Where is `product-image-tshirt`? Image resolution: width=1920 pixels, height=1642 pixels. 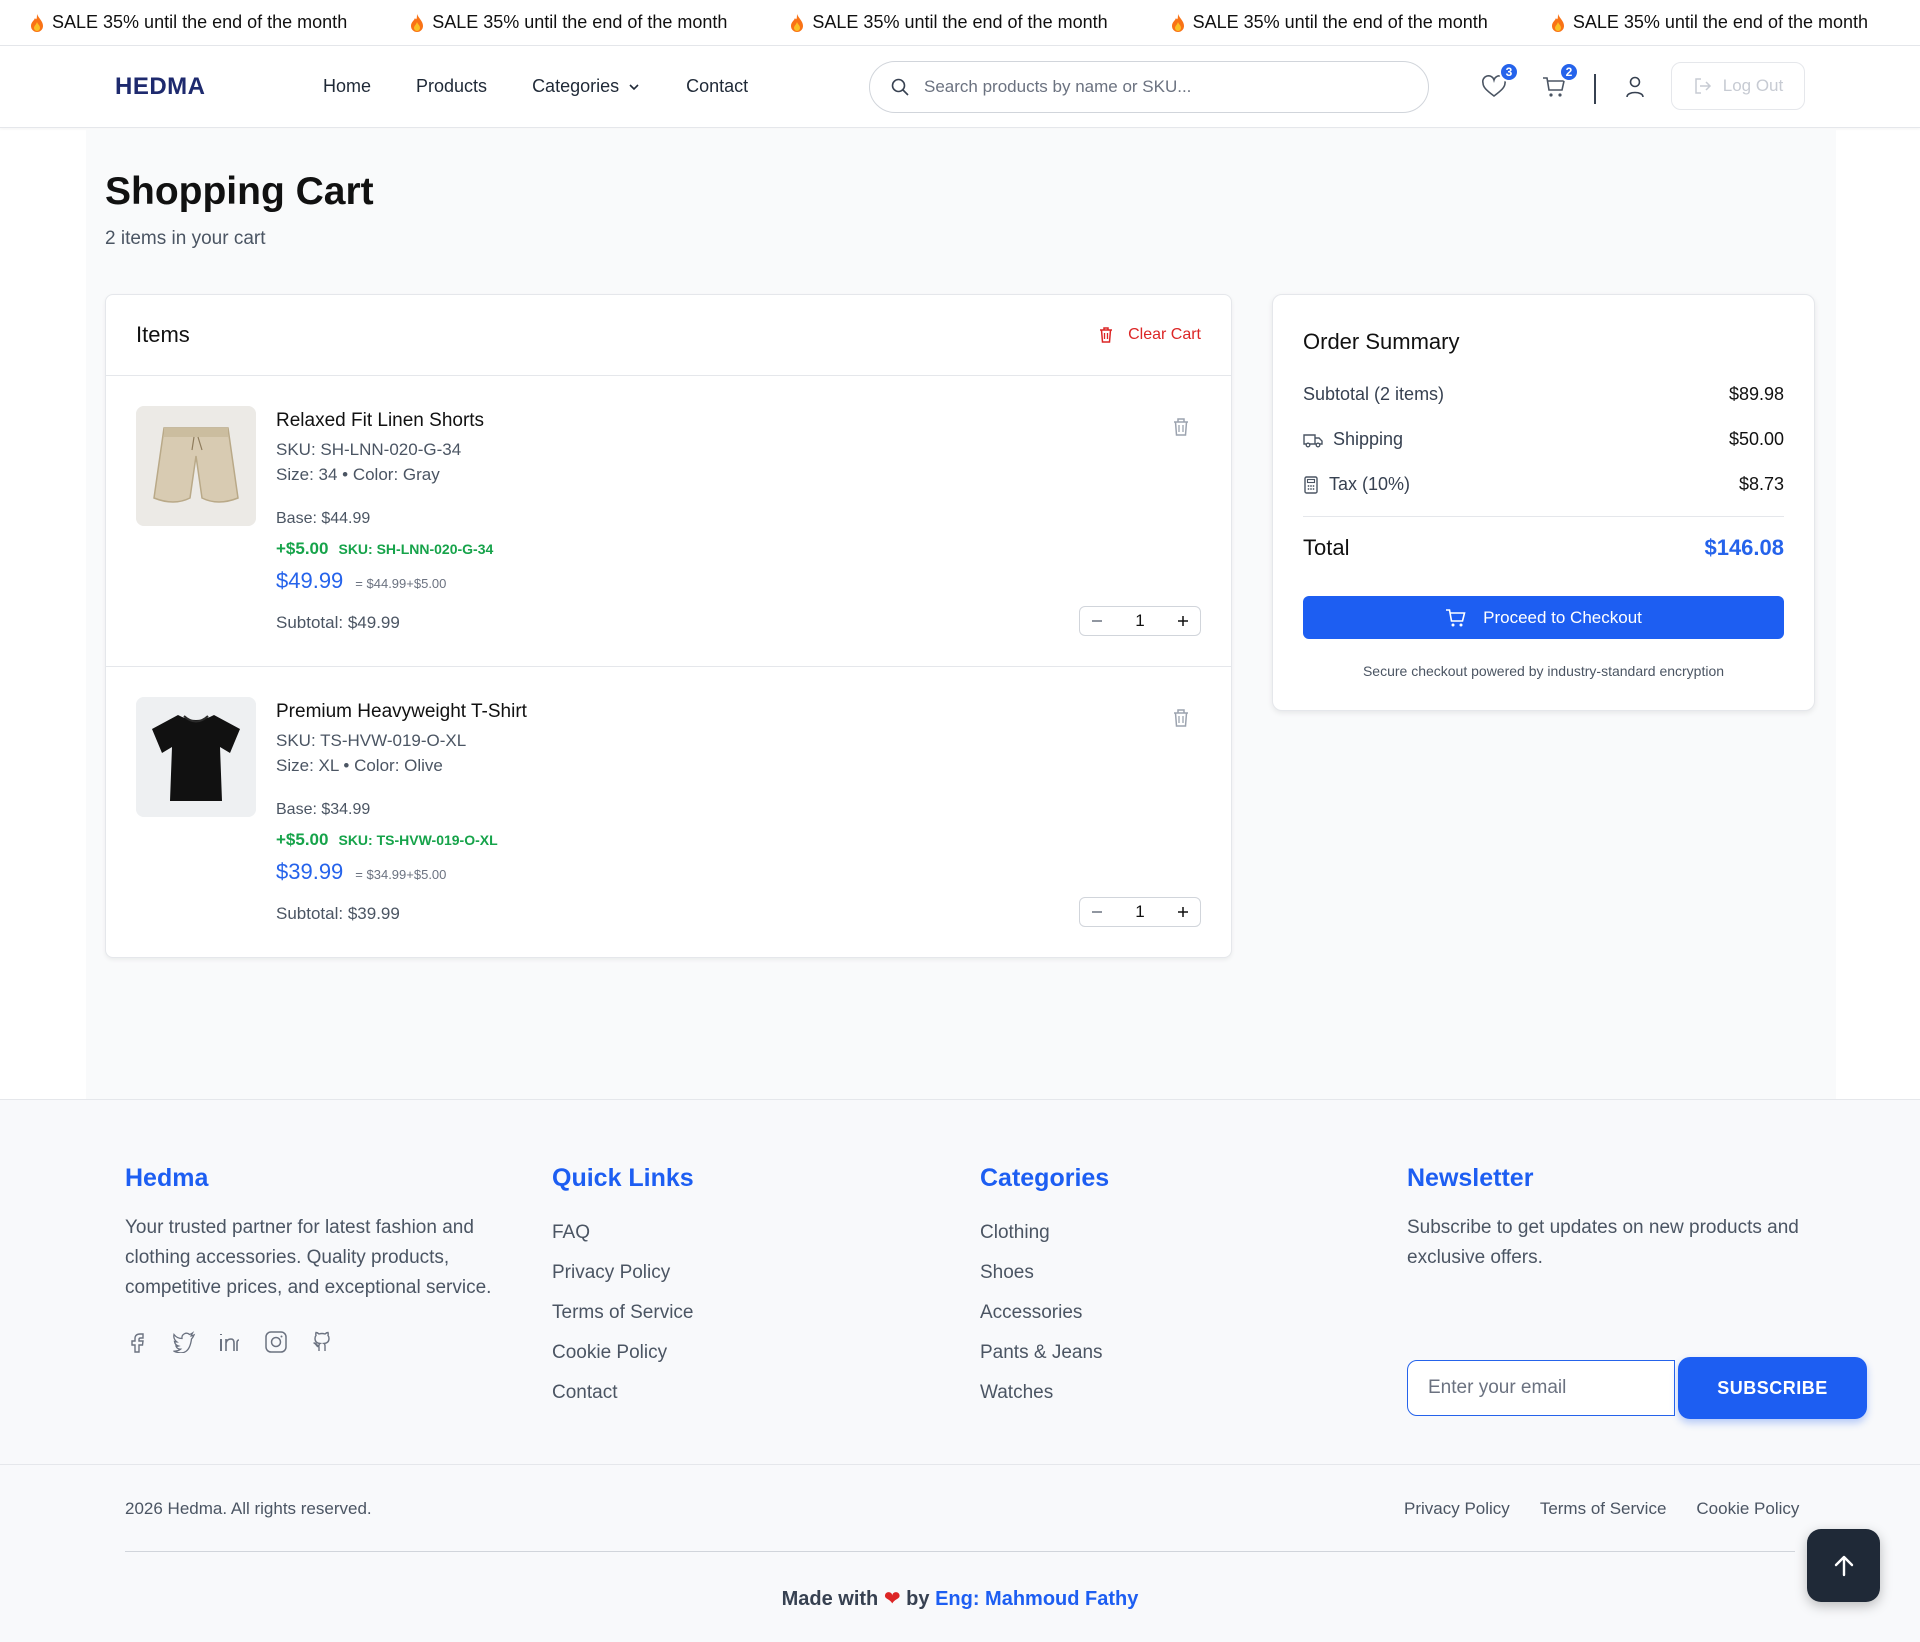
product-image-tshirt is located at coordinates (196, 757).